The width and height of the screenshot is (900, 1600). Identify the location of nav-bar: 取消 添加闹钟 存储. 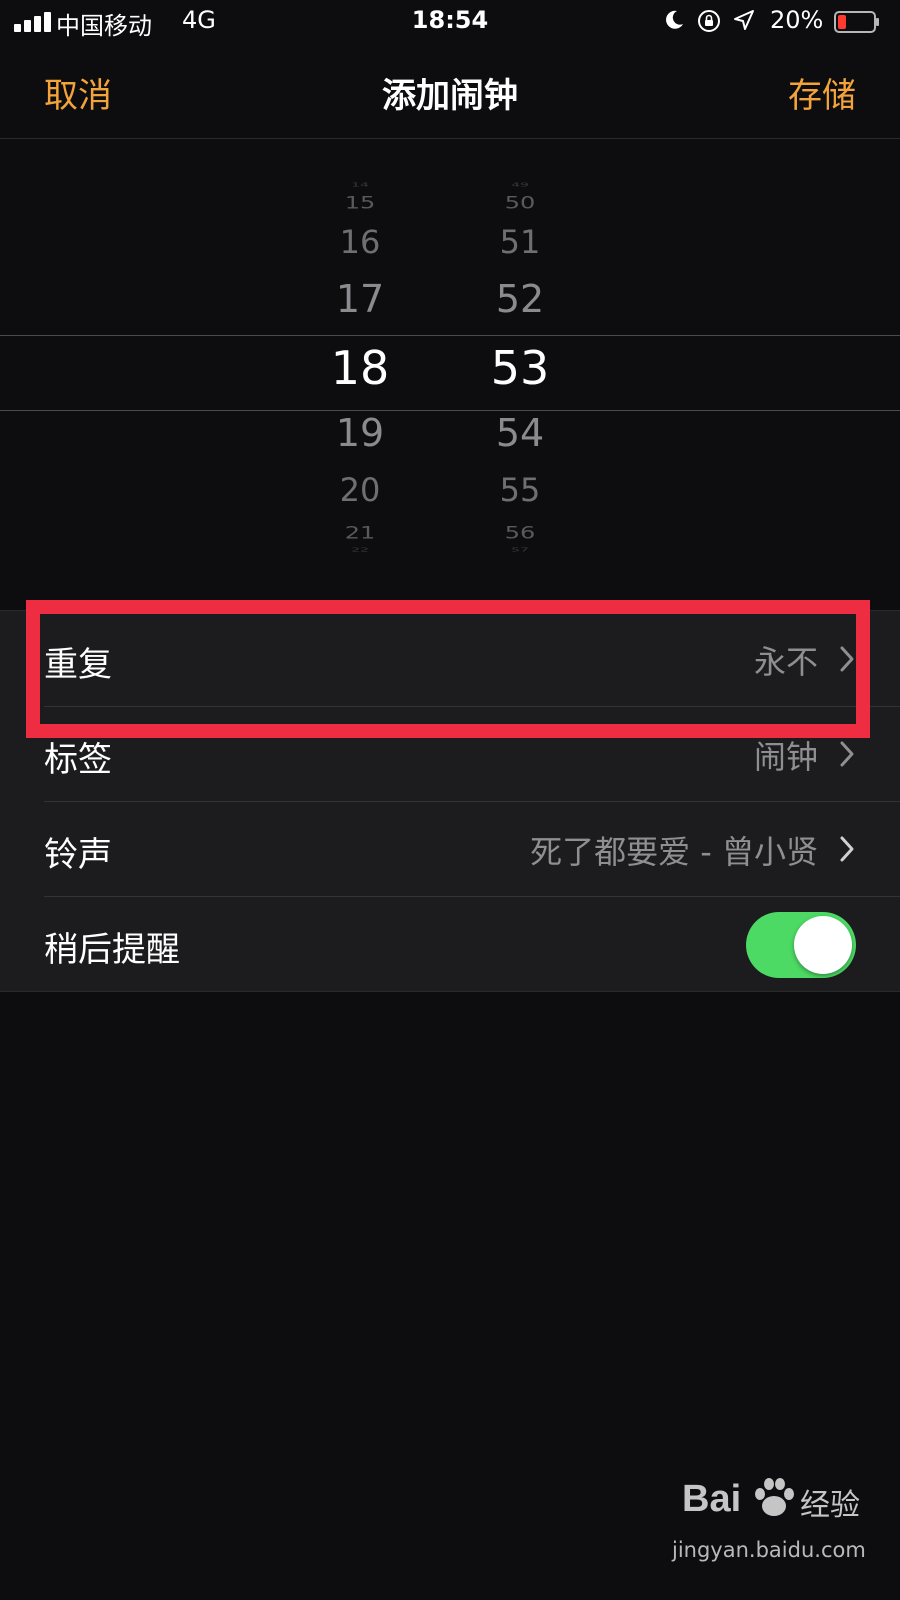
(450, 92).